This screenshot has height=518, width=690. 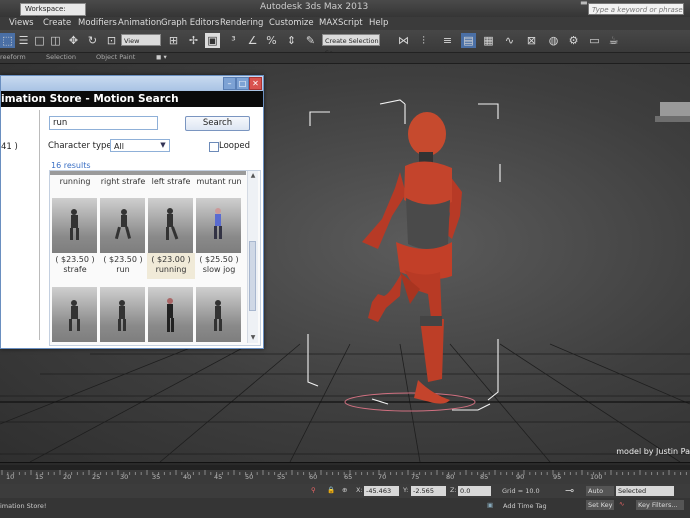 I want to click on ribbon-toggle-icon: ▦, so click(x=488, y=40).